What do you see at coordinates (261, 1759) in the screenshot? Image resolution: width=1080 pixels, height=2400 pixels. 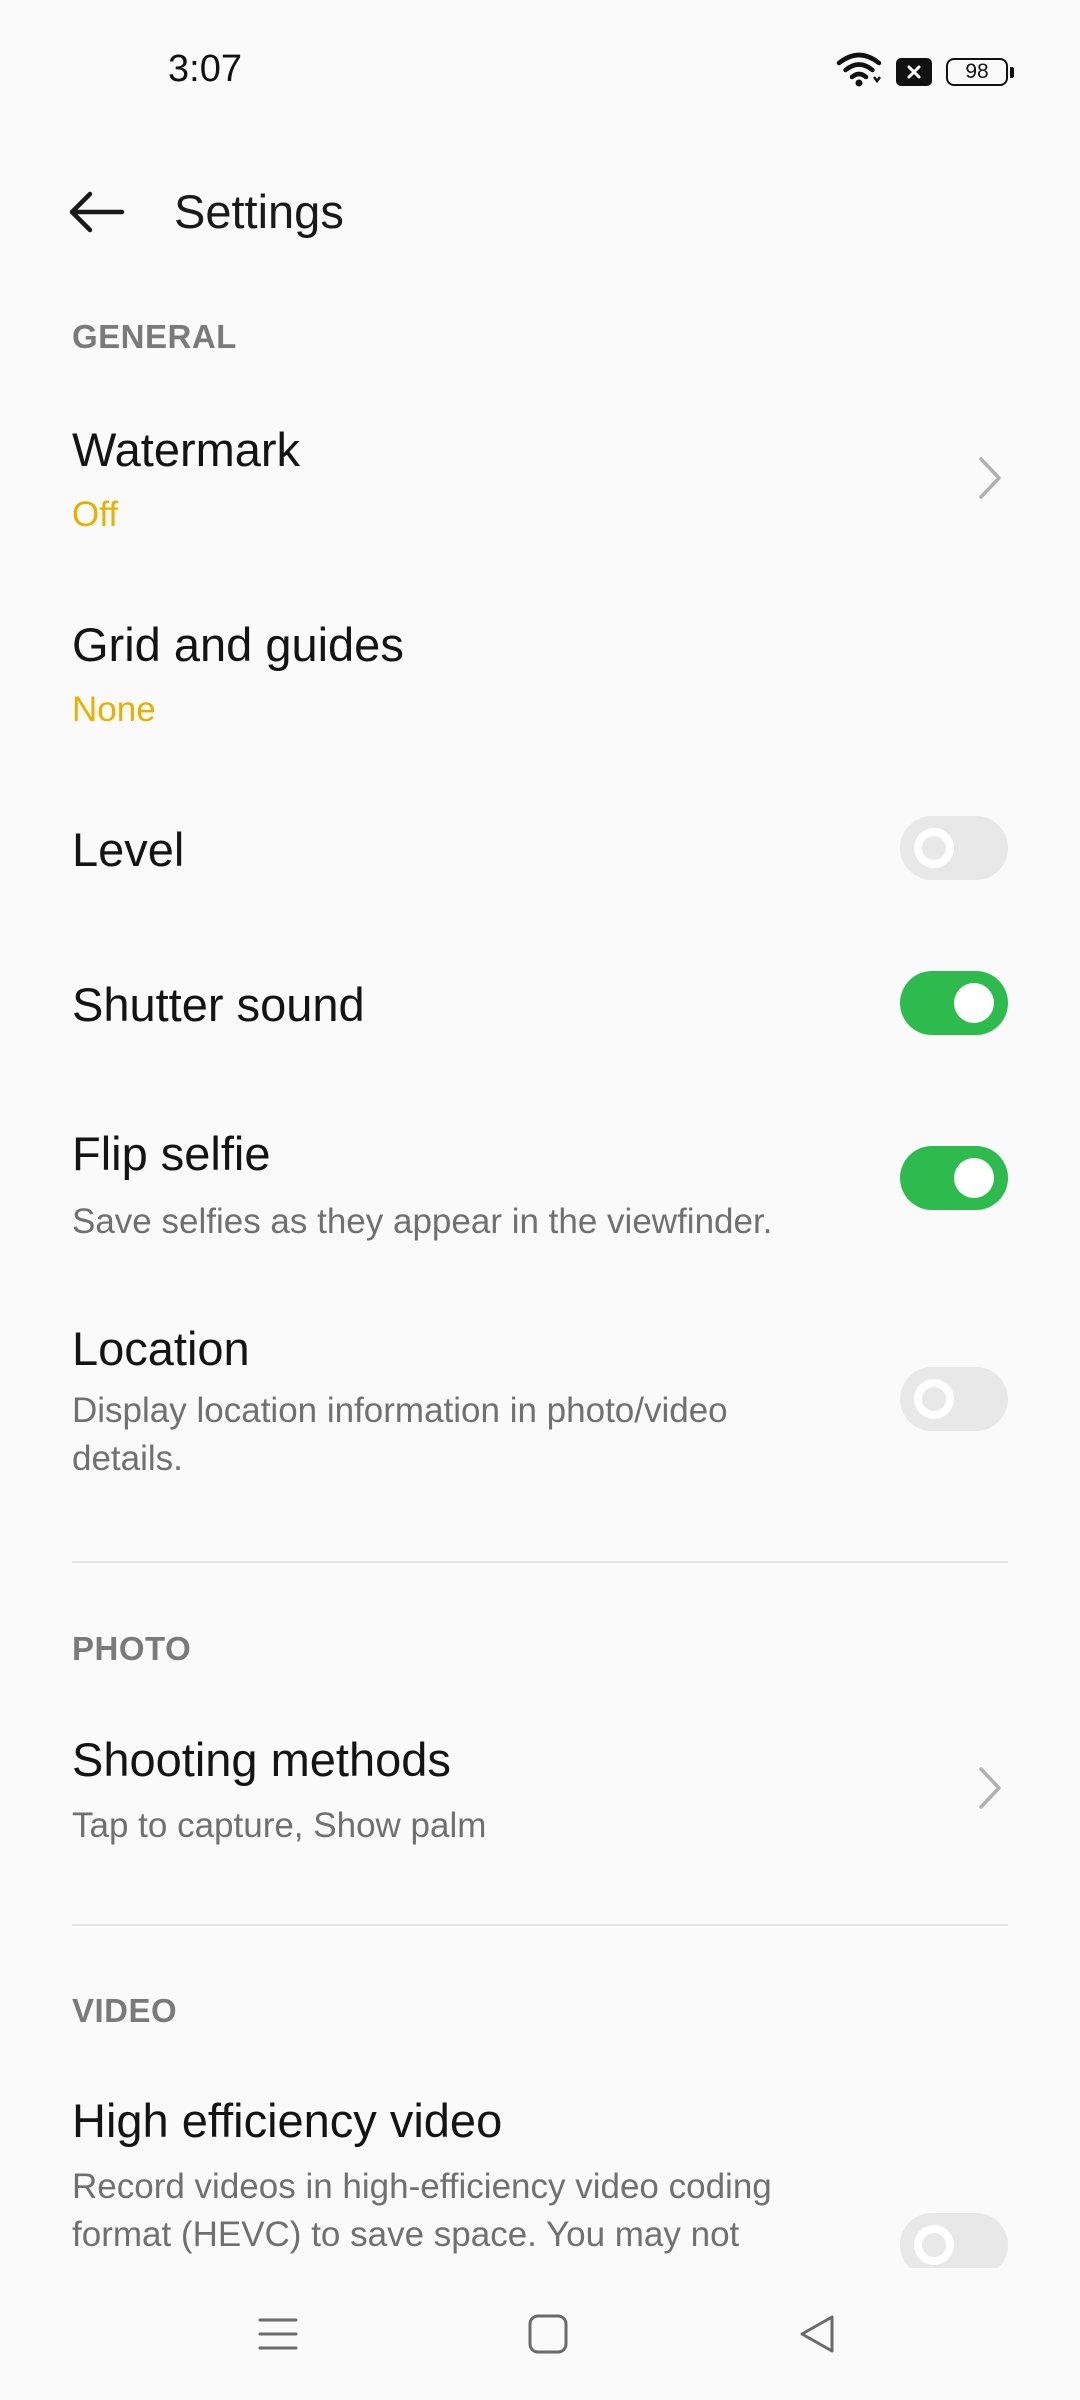 I see `setting-title: Shooting methods` at bounding box center [261, 1759].